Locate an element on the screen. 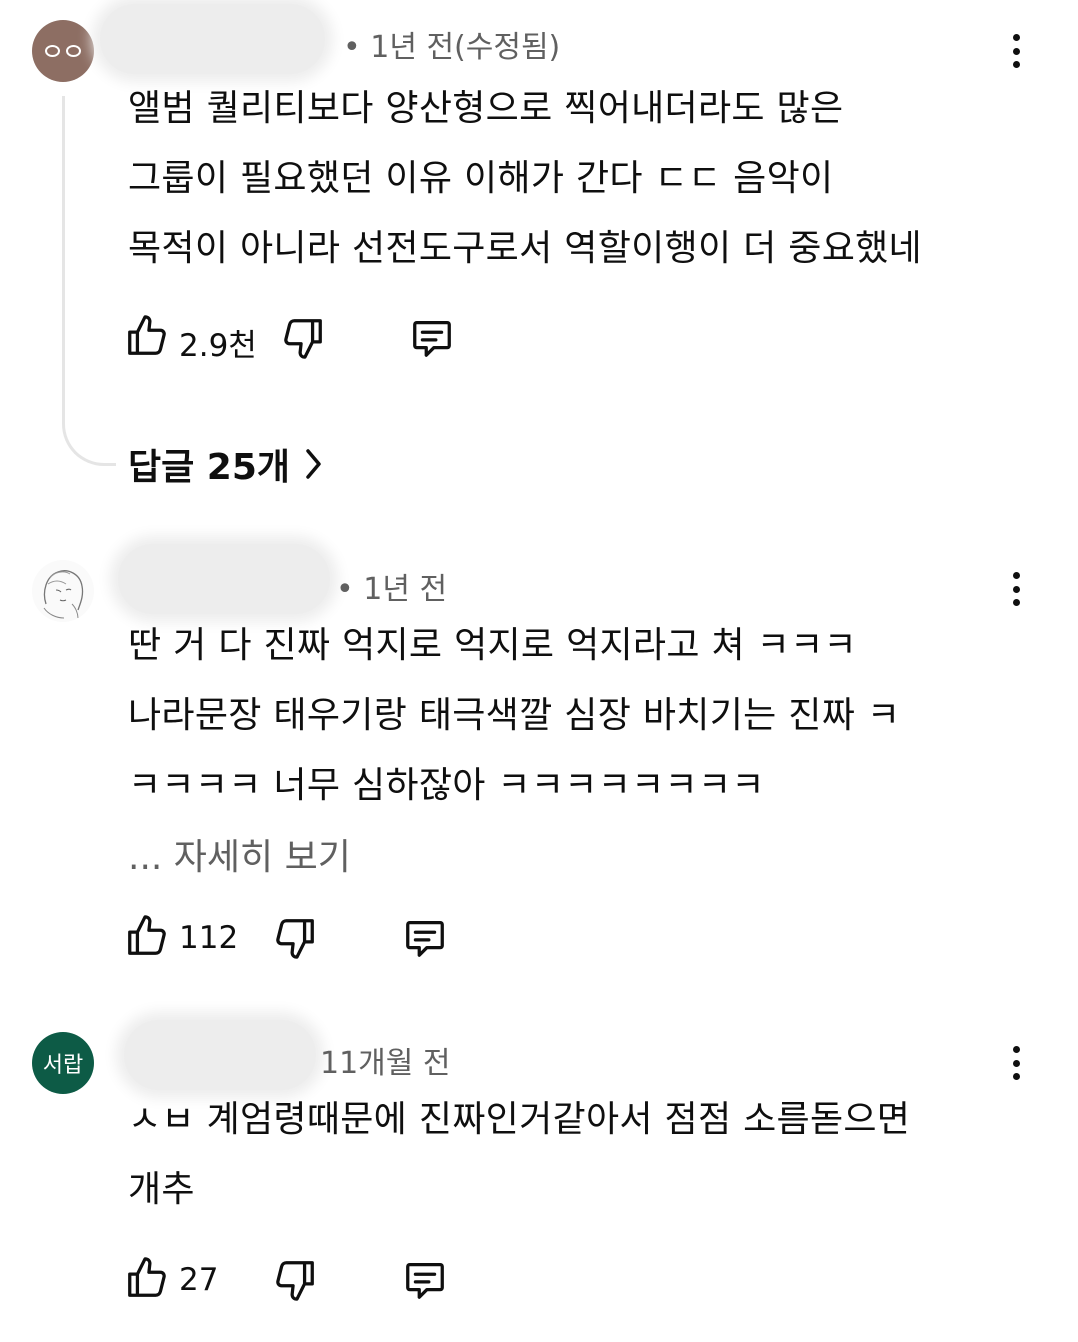  comment-line: 그룹이 필요했던 이유 이해가 간다 ㄷㄷ 음악이 is located at coordinates (481, 178).